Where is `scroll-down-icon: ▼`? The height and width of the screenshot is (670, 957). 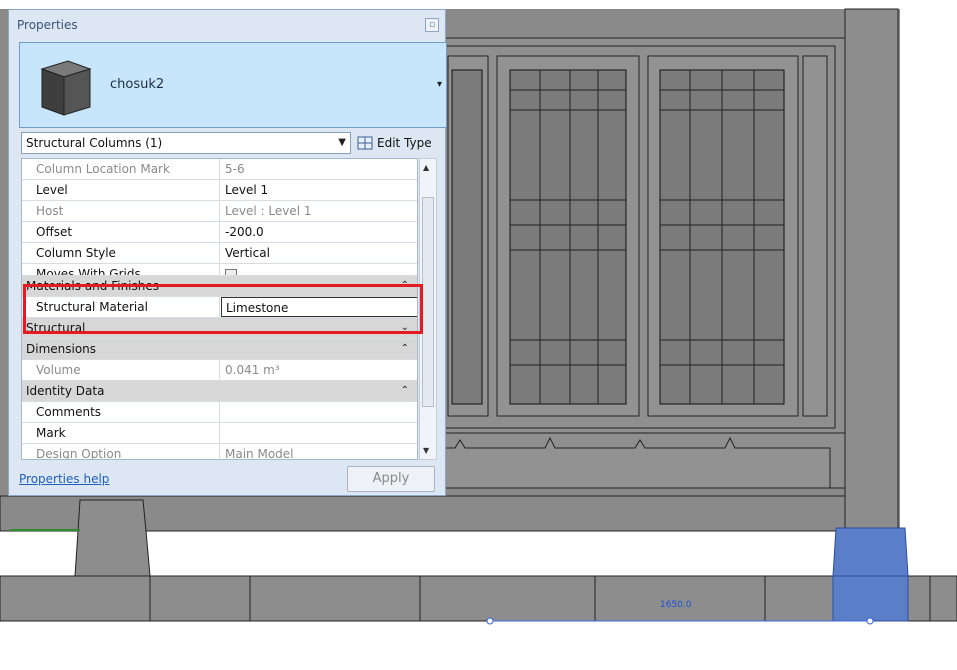
scroll-down-icon: ▼ is located at coordinates (426, 450).